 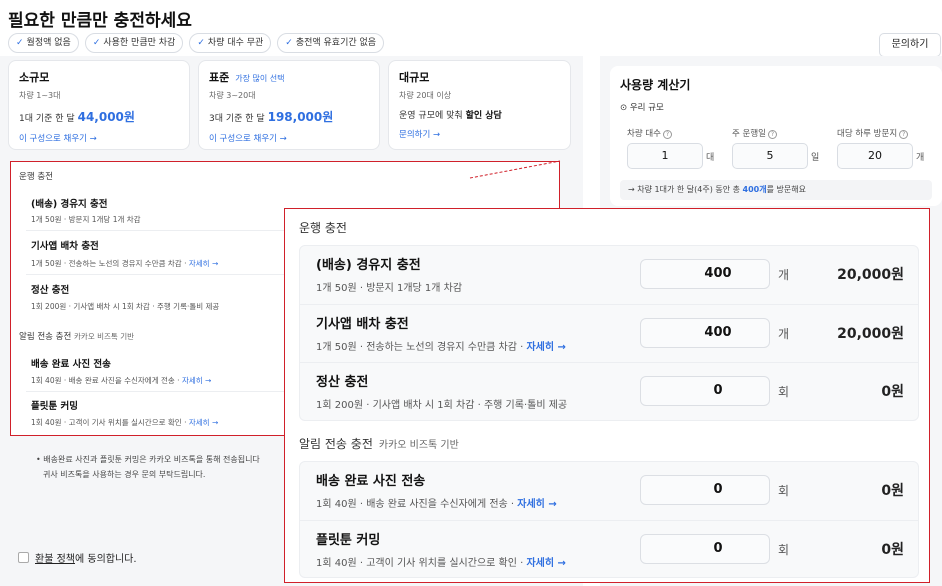 I want to click on popular-badge: 가장 많이 선택, so click(x=260, y=78).